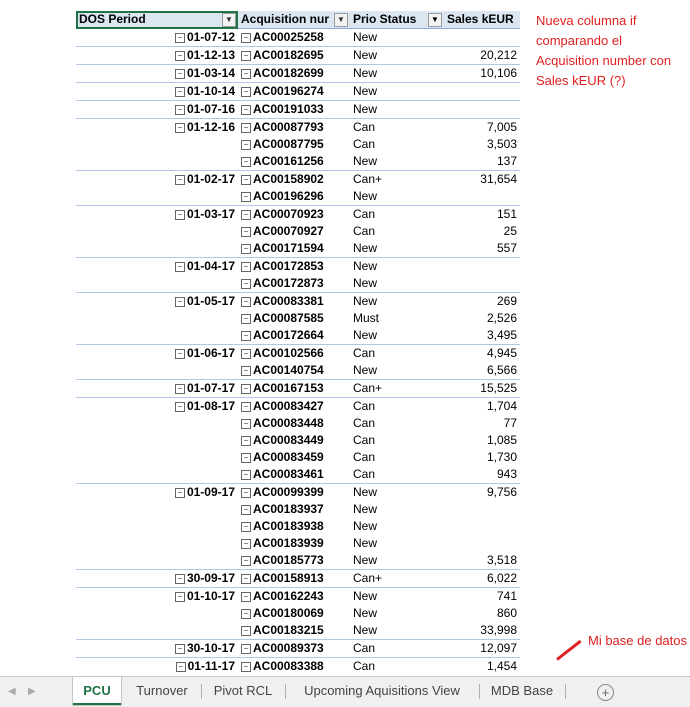 This screenshot has width=690, height=707. Describe the element at coordinates (294, 371) in the screenshot. I see `acquisition-cell: − AC00140754` at that location.